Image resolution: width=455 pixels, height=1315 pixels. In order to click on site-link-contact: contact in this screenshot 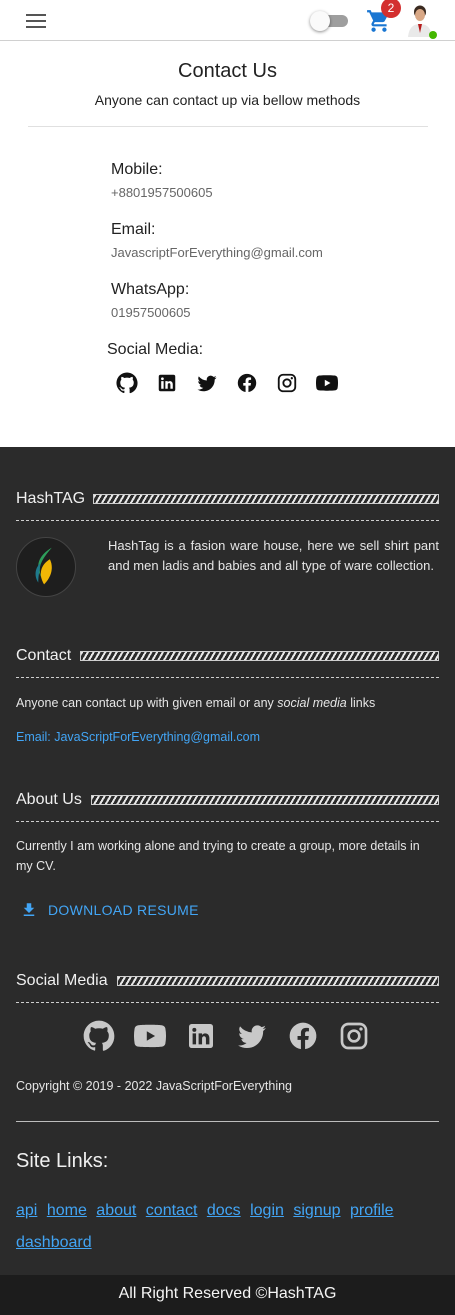, I will do `click(172, 1210)`.